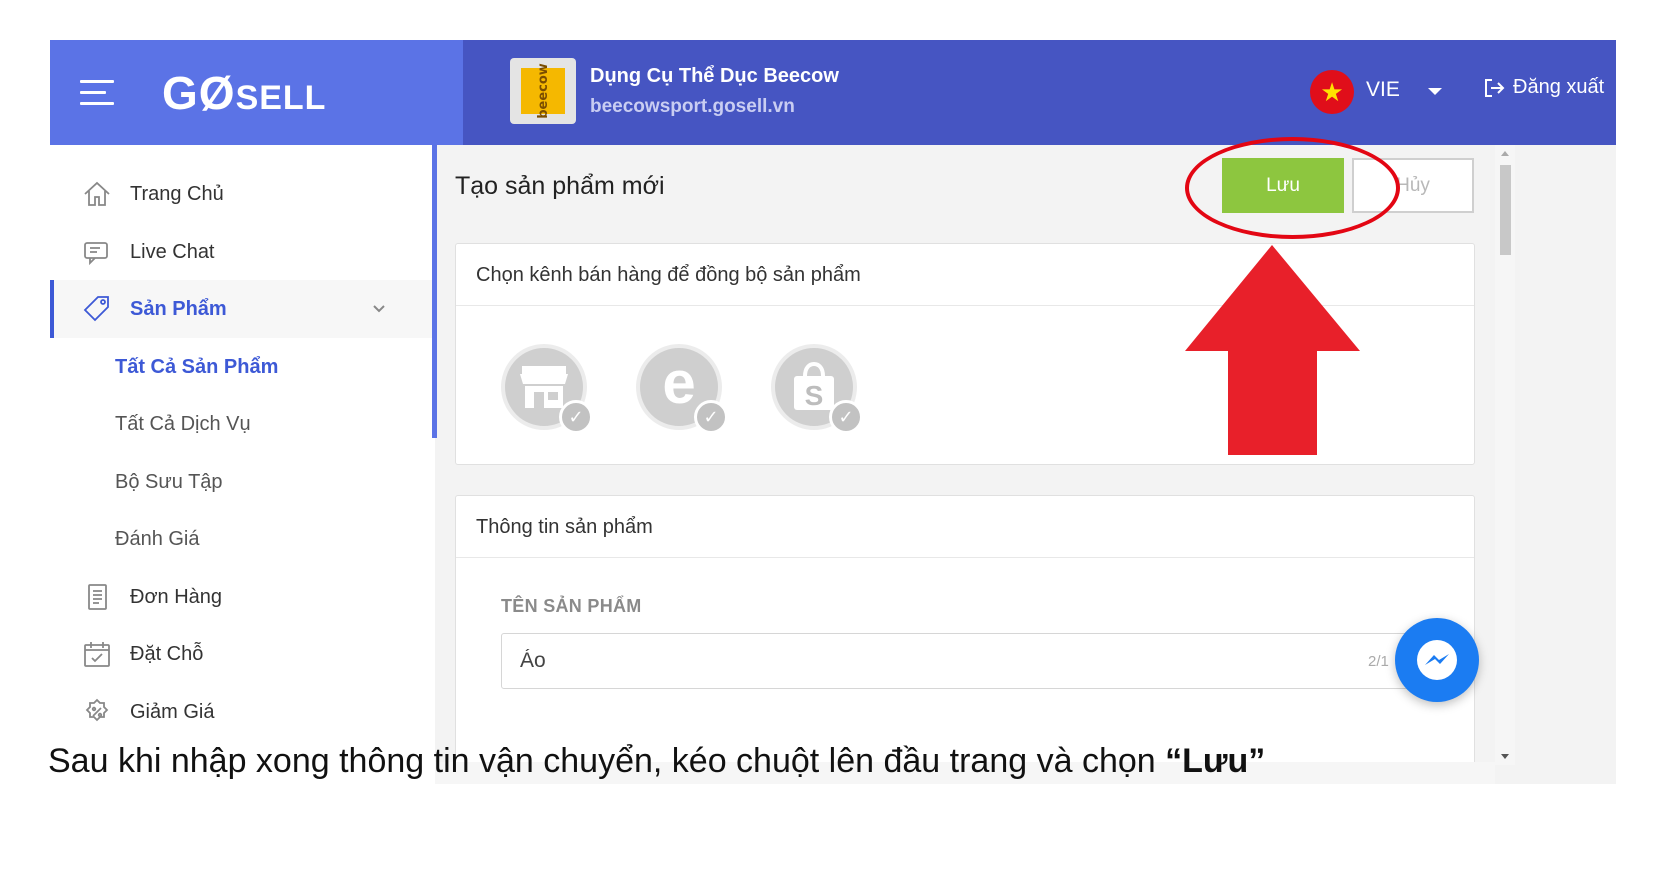 The width and height of the screenshot is (1654, 875). What do you see at coordinates (1505, 153) in the screenshot?
I see `scroll-up-icon` at bounding box center [1505, 153].